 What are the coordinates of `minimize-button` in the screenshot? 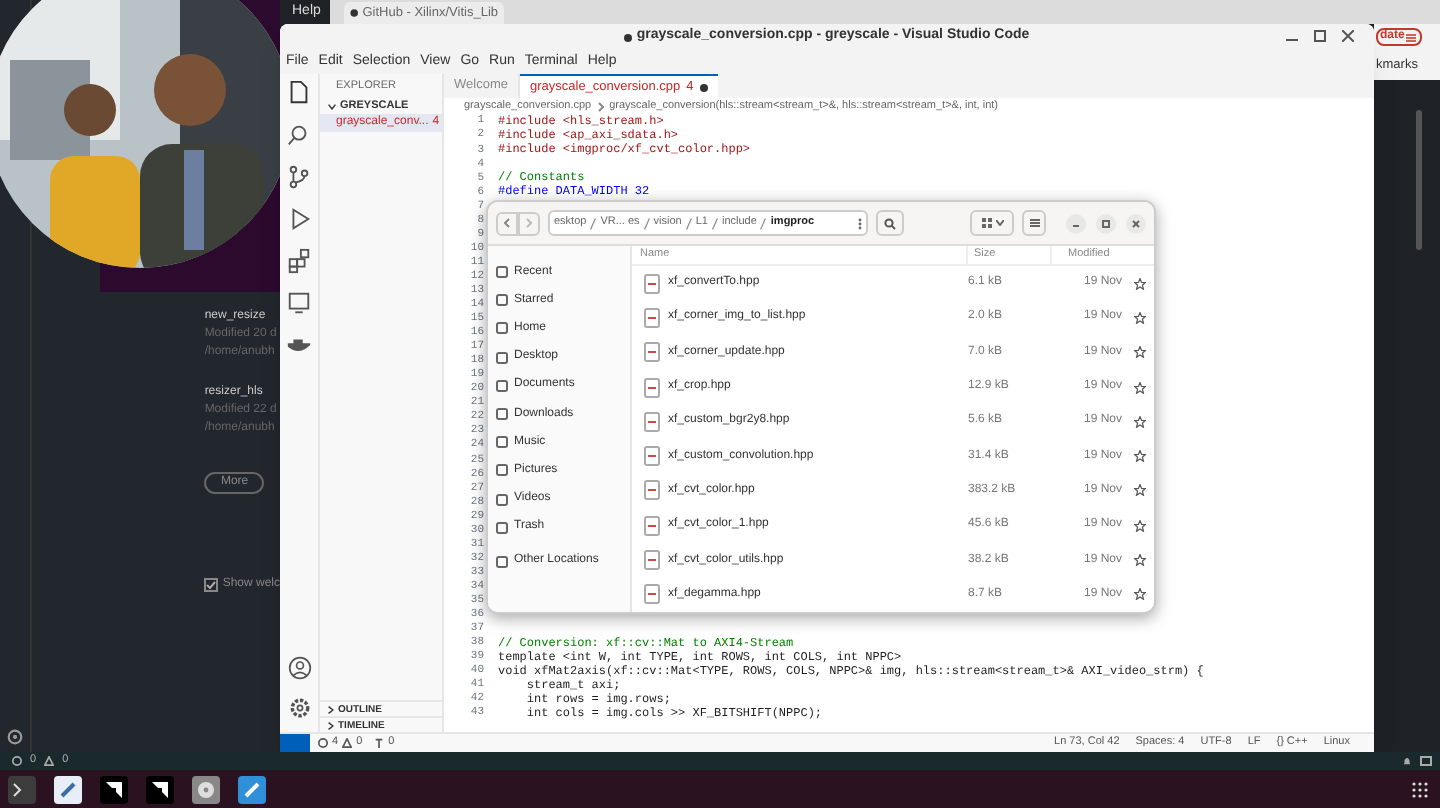 It's located at (1076, 223).